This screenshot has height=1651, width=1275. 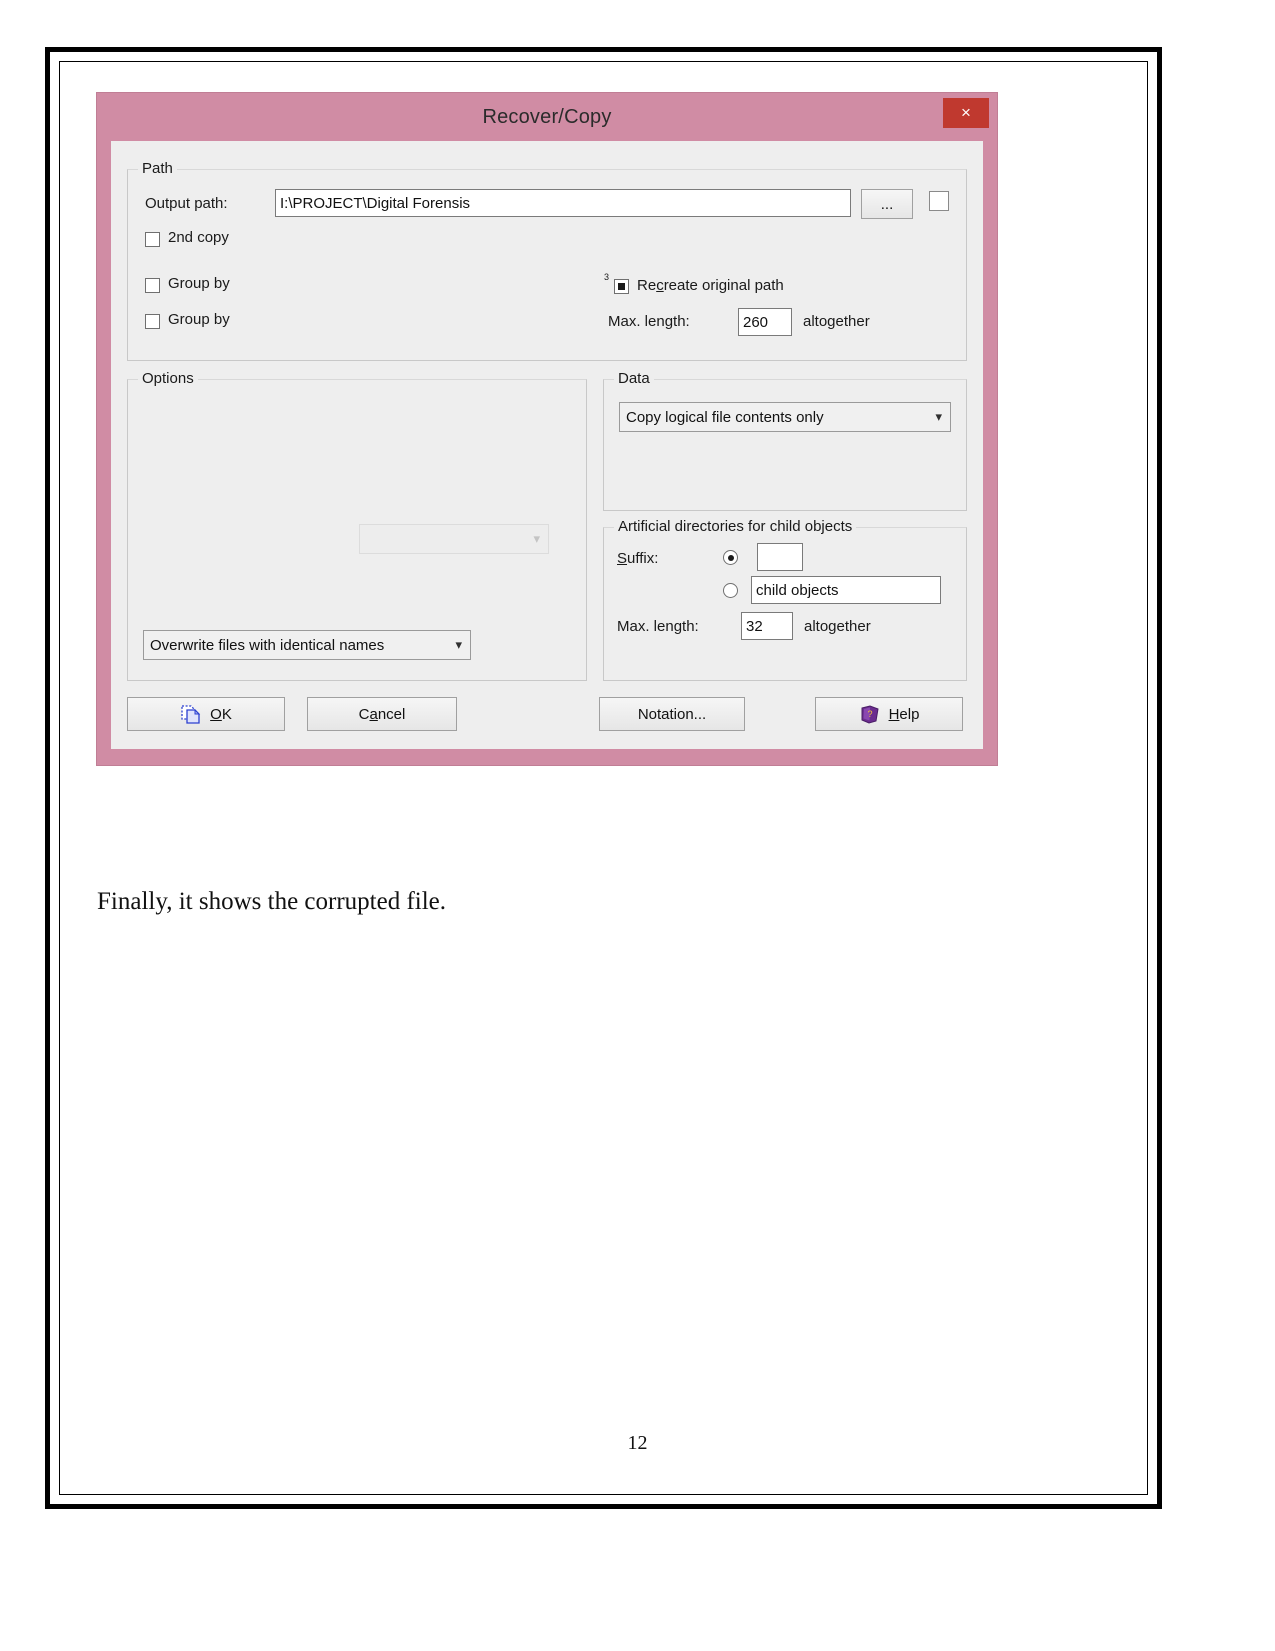 I want to click on path-group-title: Path, so click(x=157, y=168).